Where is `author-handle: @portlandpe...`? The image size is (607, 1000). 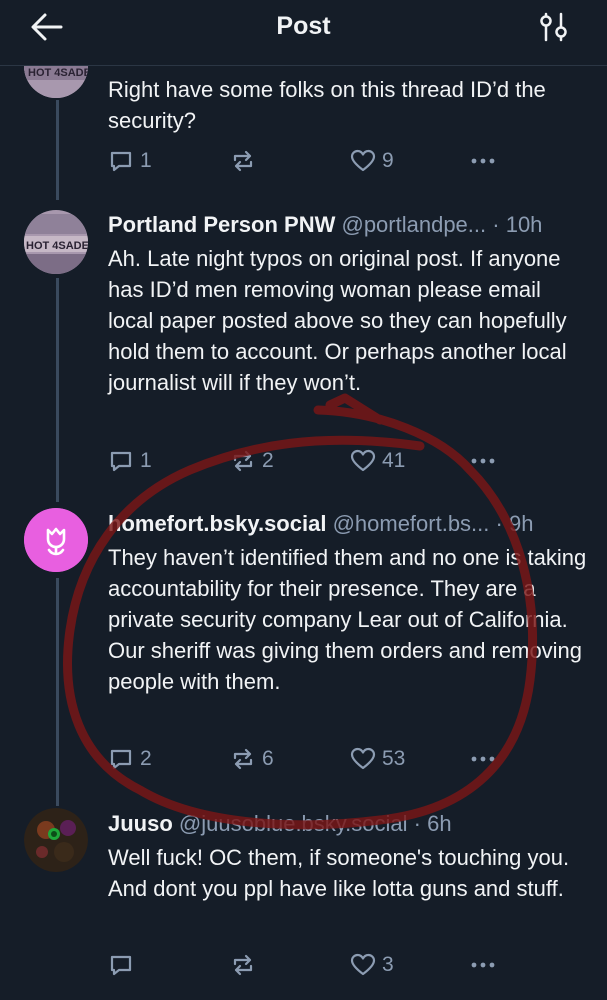 author-handle: @portlandpe... is located at coordinates (413, 224).